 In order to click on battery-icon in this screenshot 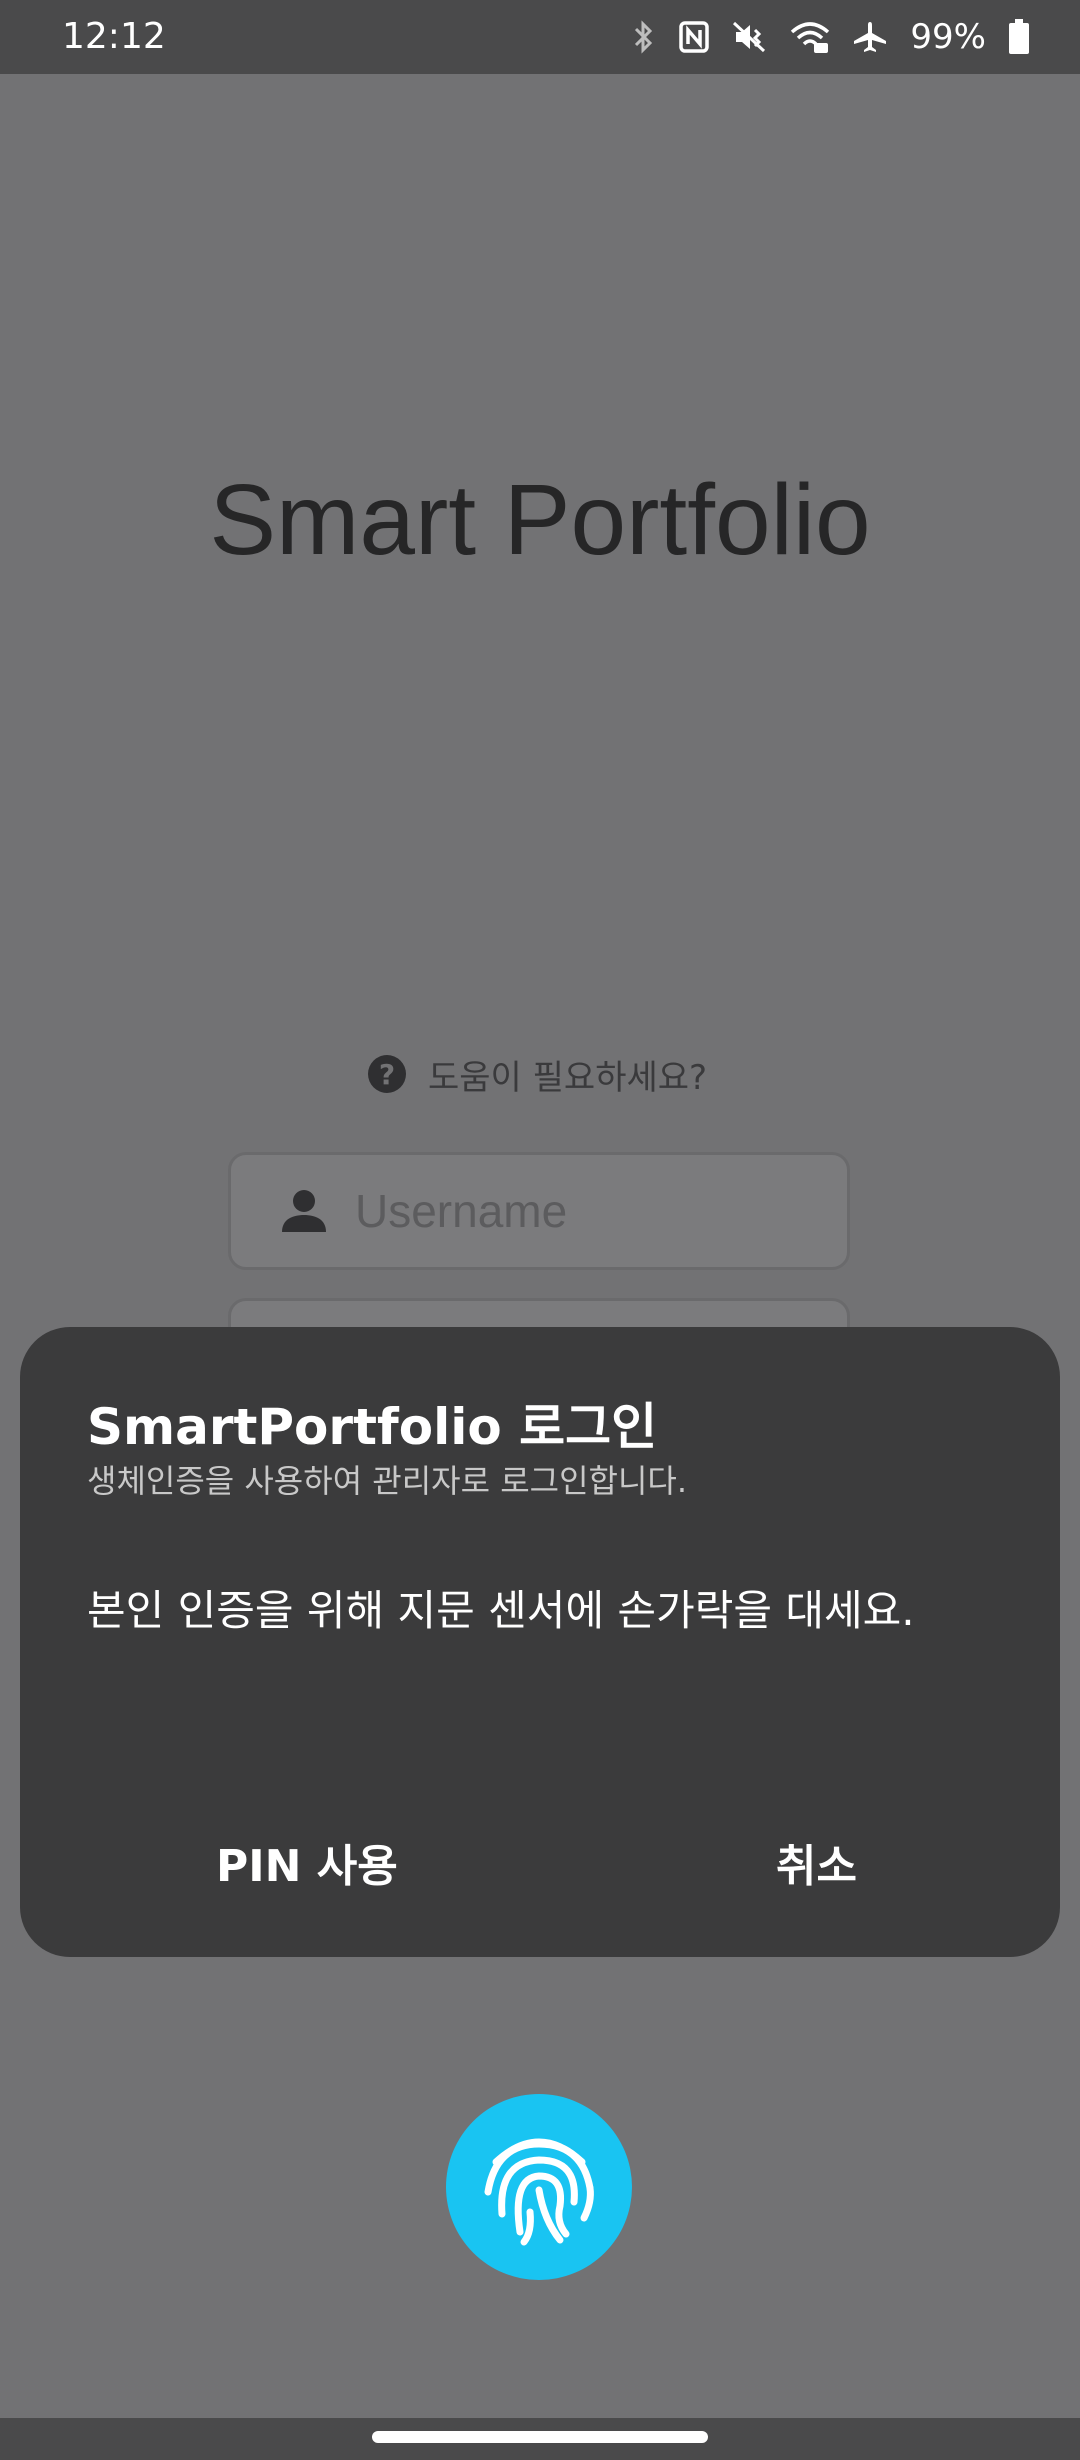, I will do `click(1019, 36)`.